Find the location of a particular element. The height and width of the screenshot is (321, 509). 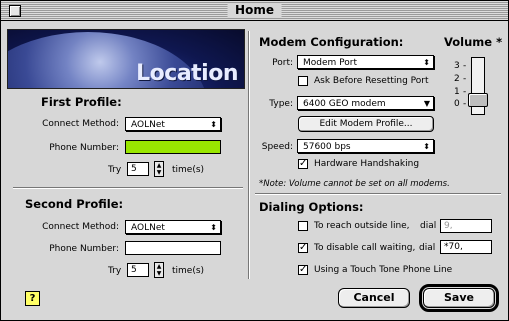

cancel-button: Cancel is located at coordinates (374, 298).